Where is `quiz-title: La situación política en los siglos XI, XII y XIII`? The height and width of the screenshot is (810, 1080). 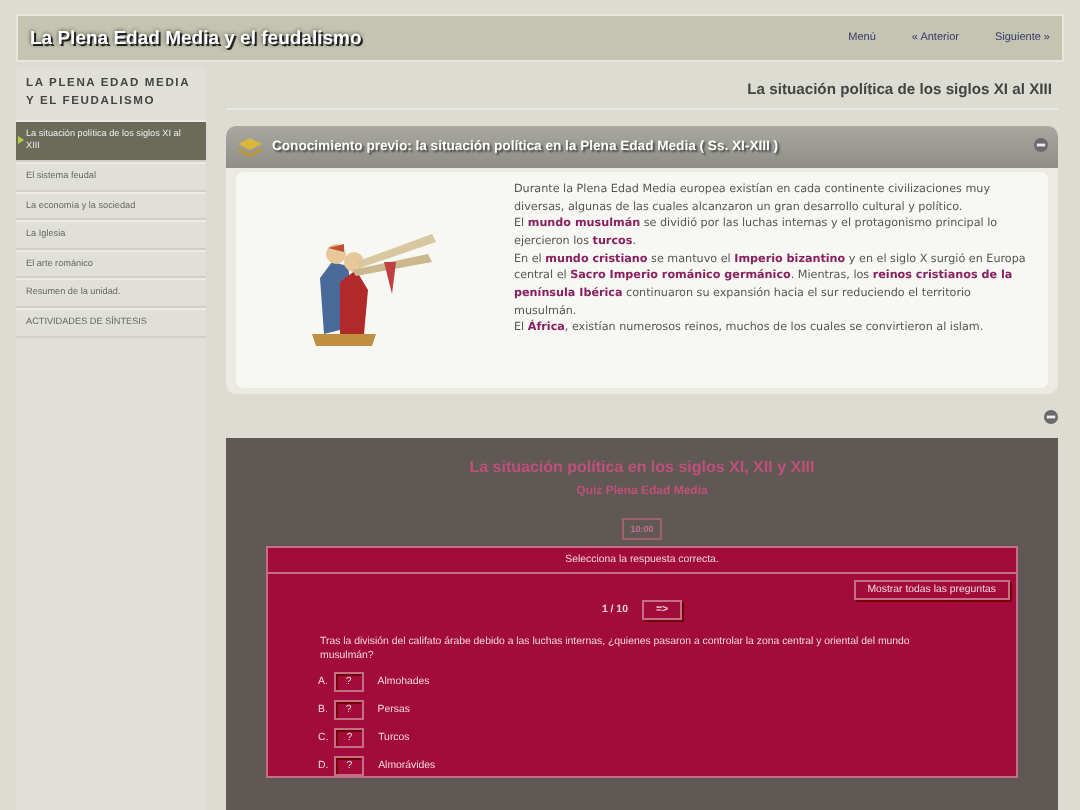
quiz-title: La situación política en los siglos XI, XII y XIII is located at coordinates (642, 467).